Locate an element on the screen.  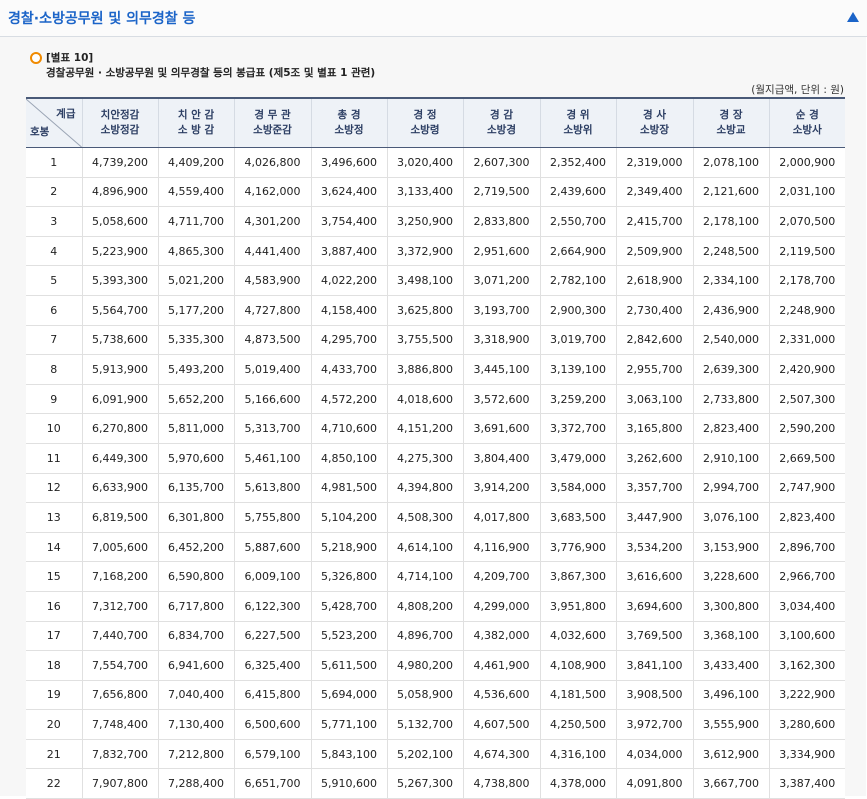
salary-cell: 4,250,500 is located at coordinates (577, 724).